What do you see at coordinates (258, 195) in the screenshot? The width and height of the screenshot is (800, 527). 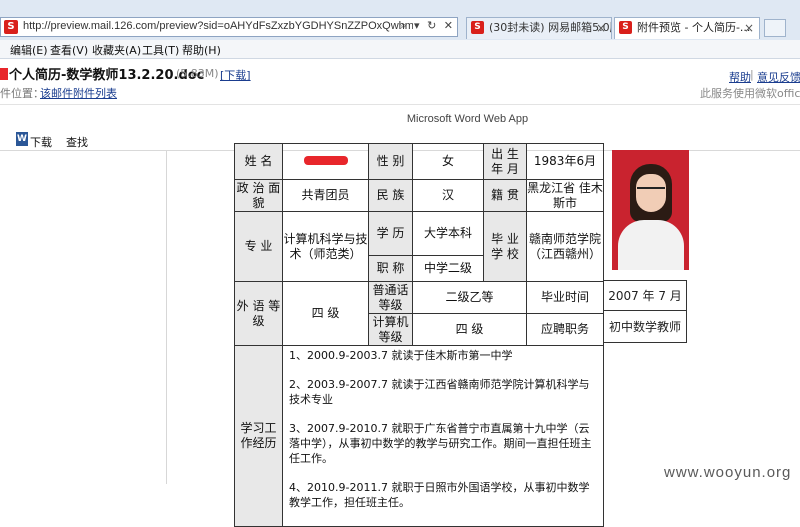 I see `political-label: 政 治 面 貌` at bounding box center [258, 195].